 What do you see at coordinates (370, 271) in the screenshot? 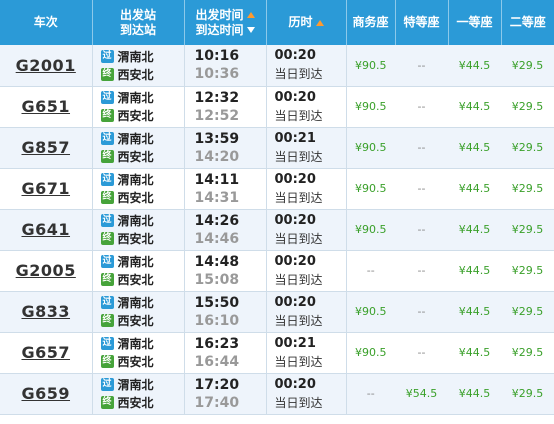
I see `business-seat-price: --` at bounding box center [370, 271].